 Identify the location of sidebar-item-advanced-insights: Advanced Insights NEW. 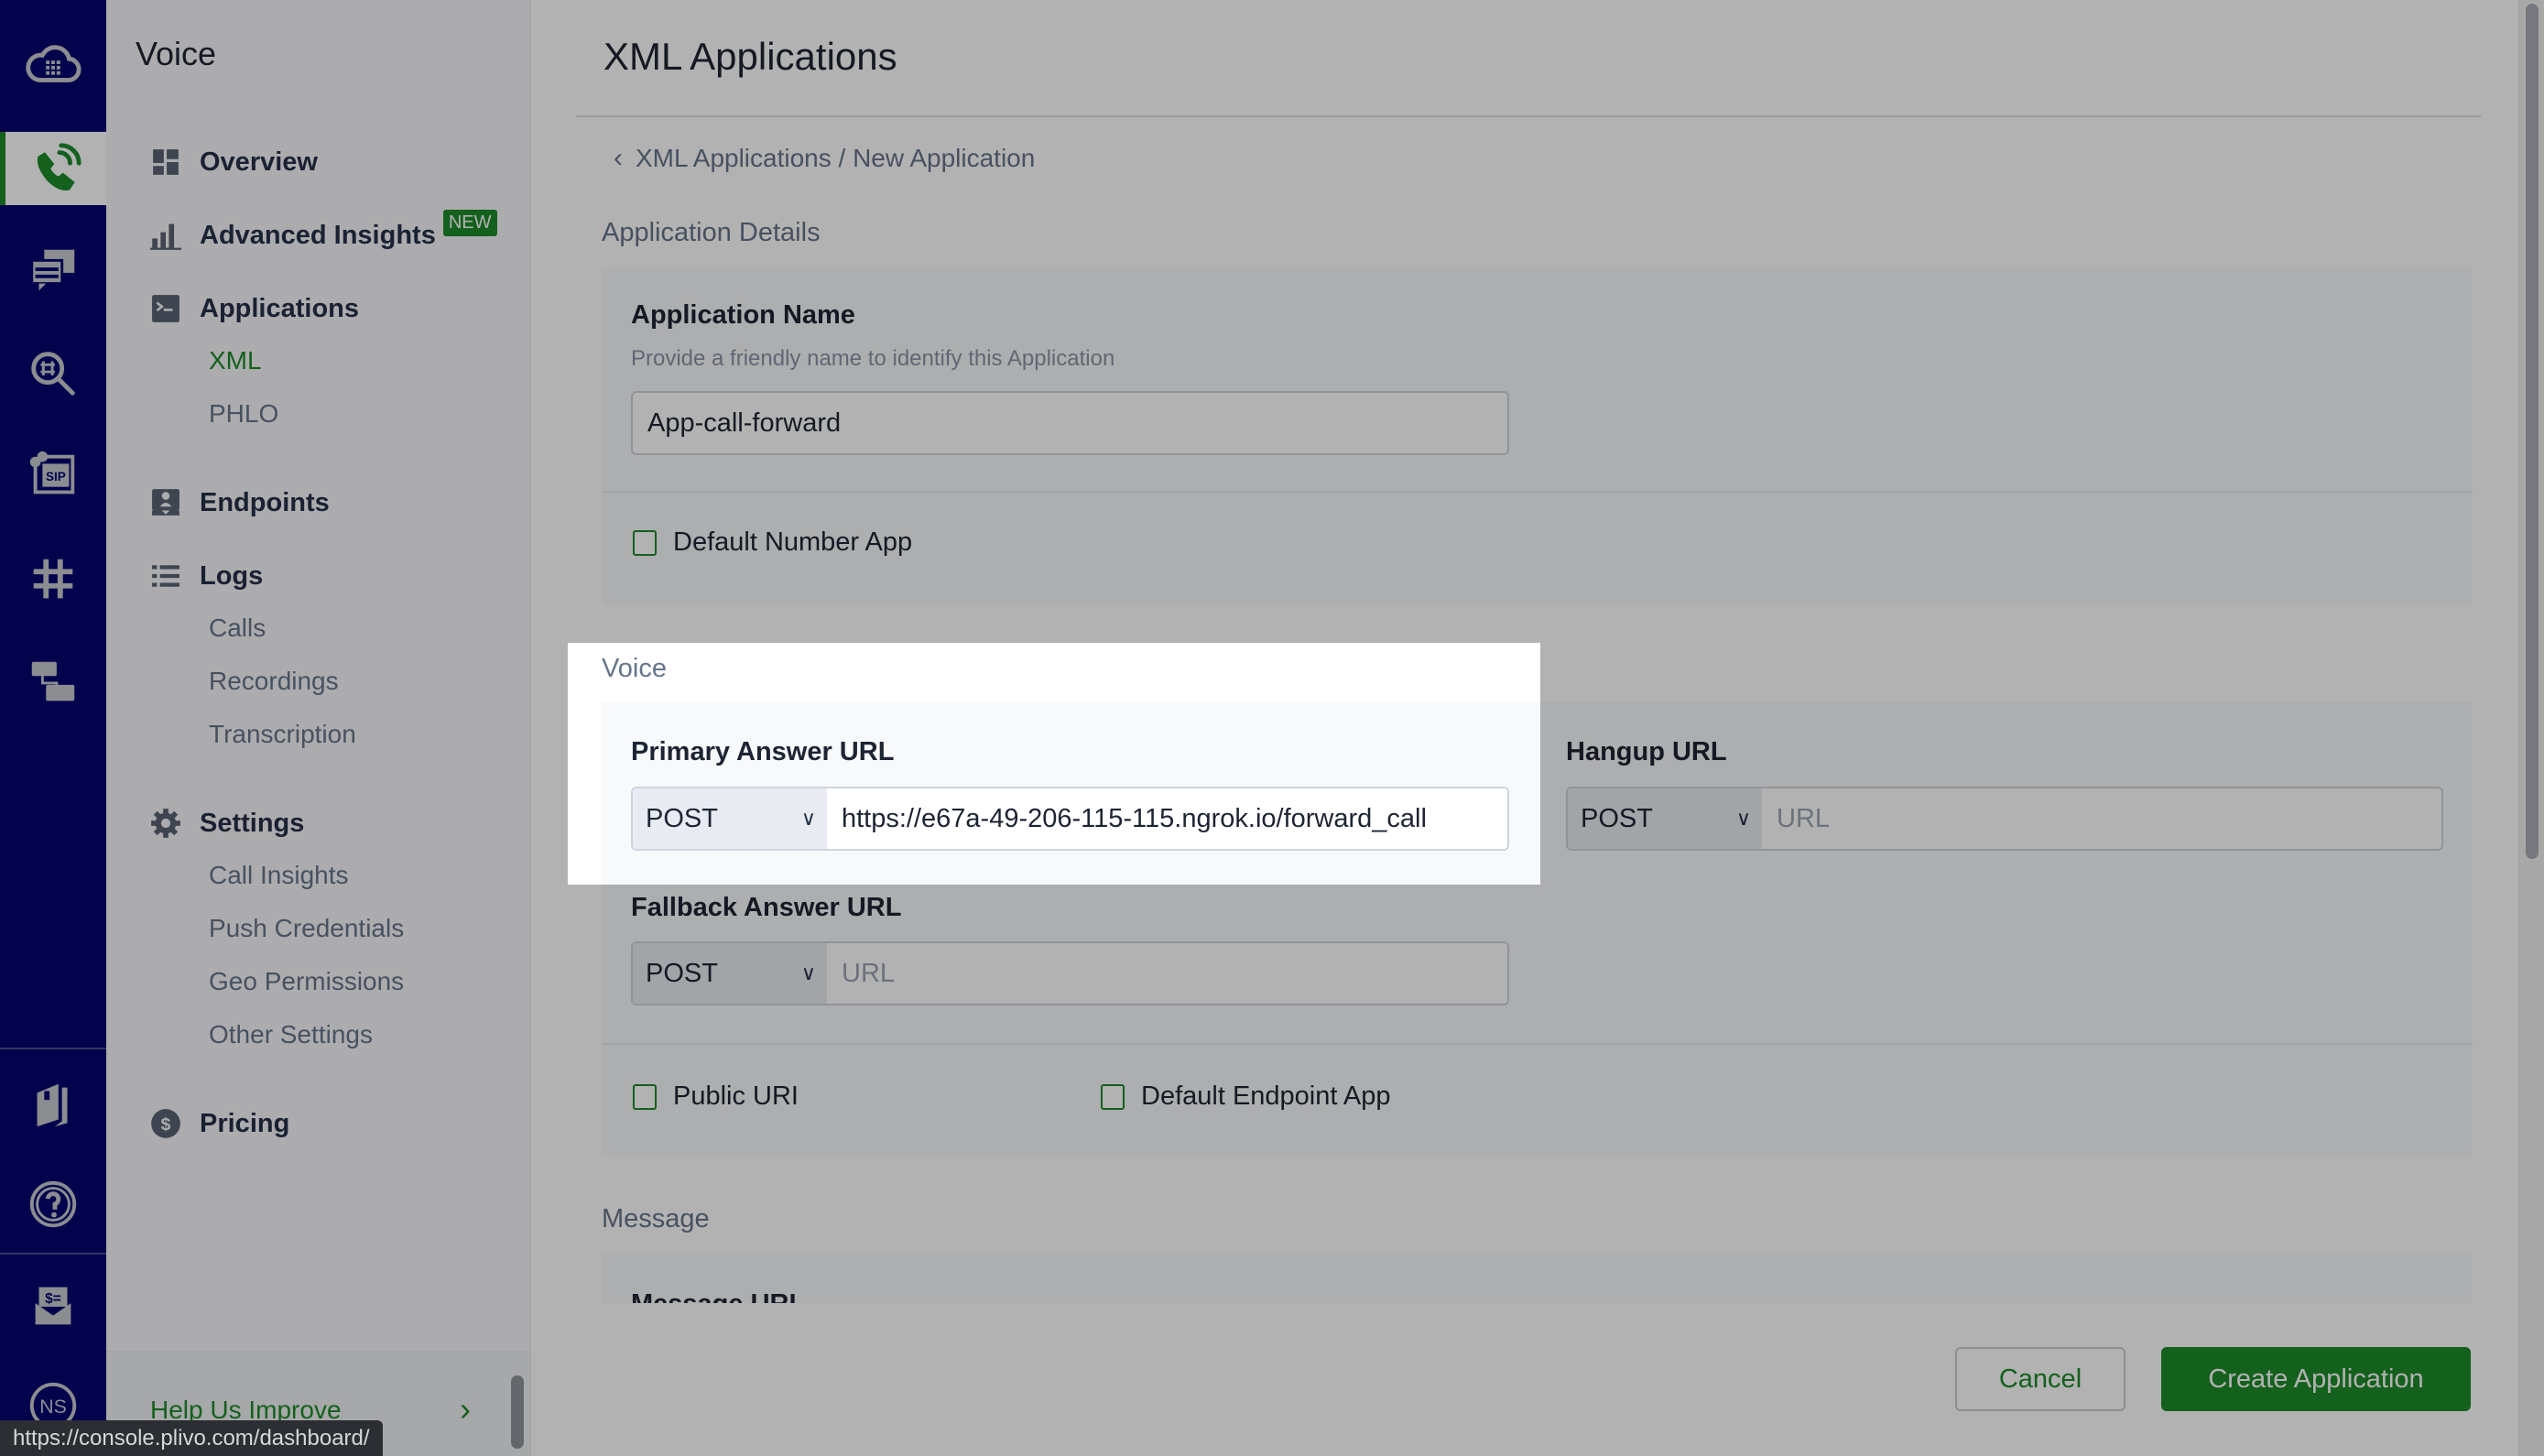
(323, 233).